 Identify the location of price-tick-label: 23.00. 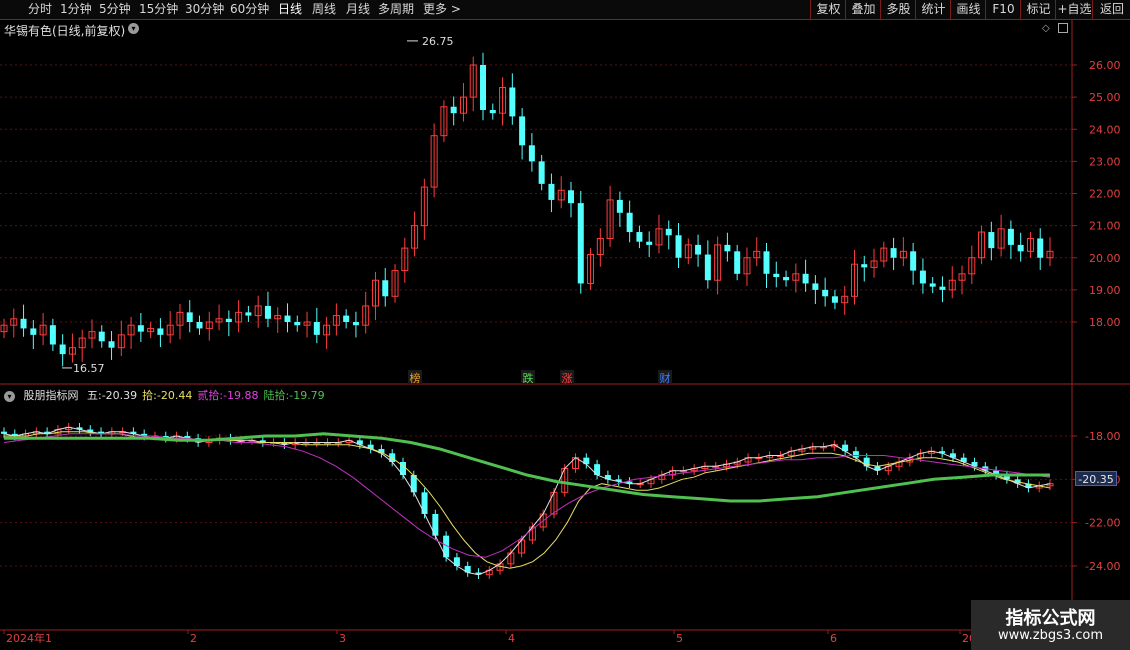
(1105, 161).